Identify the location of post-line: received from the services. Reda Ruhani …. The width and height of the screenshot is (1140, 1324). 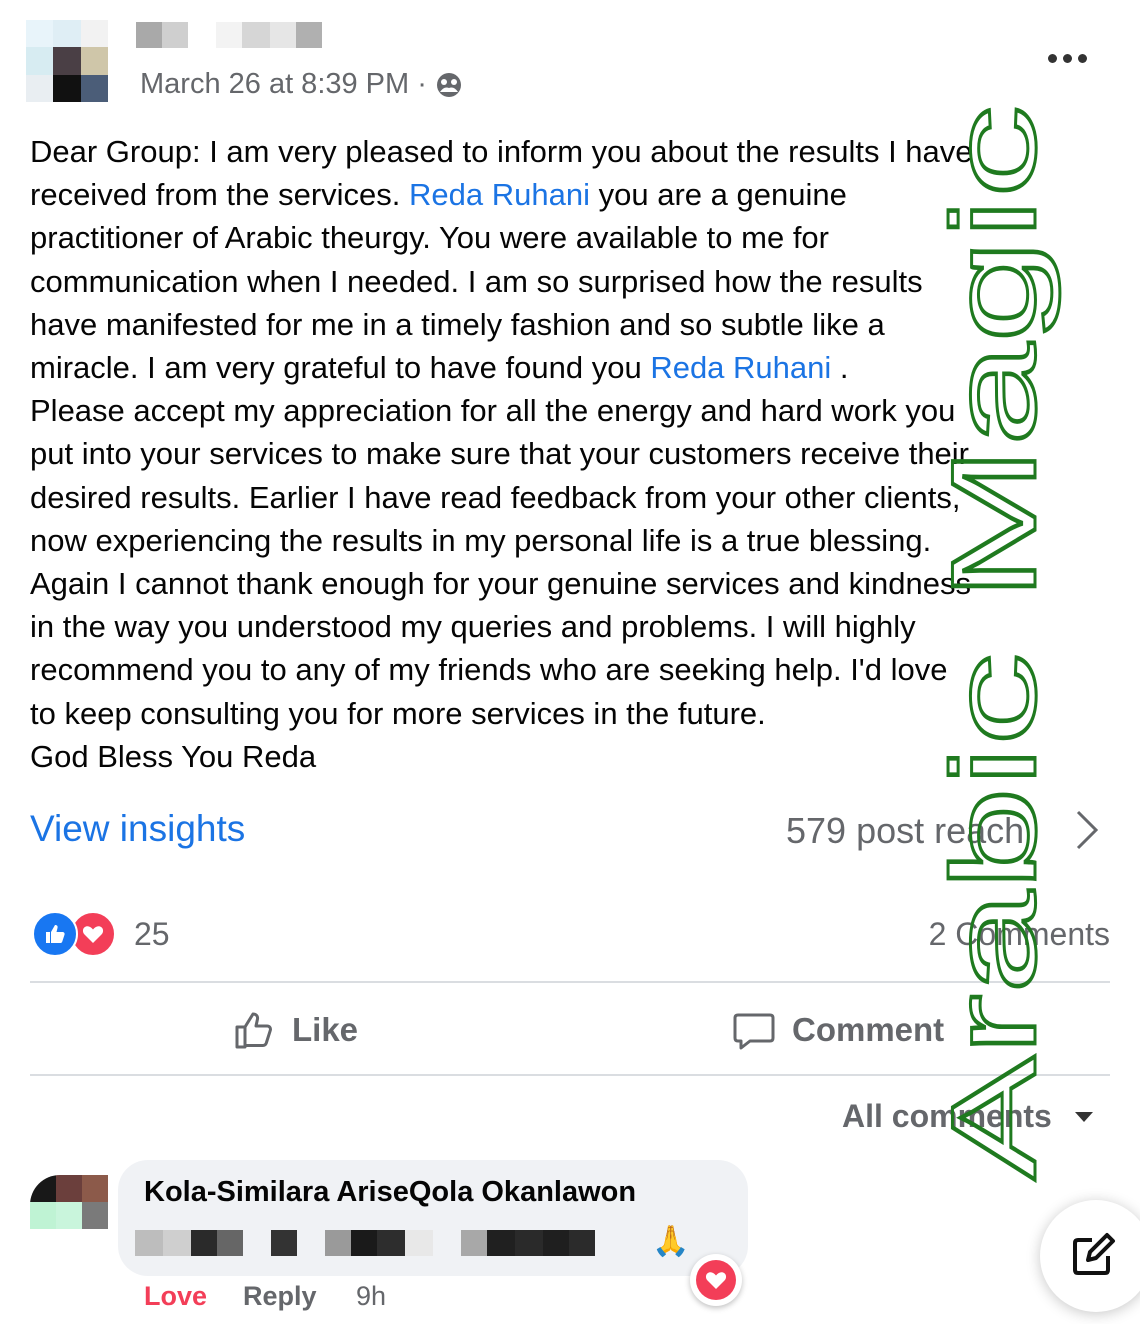
(572, 194).